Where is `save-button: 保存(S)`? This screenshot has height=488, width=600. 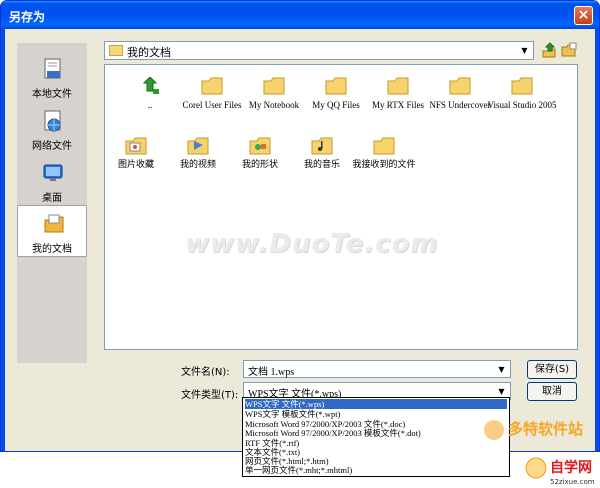
save-button: 保存(S) is located at coordinates (552, 369).